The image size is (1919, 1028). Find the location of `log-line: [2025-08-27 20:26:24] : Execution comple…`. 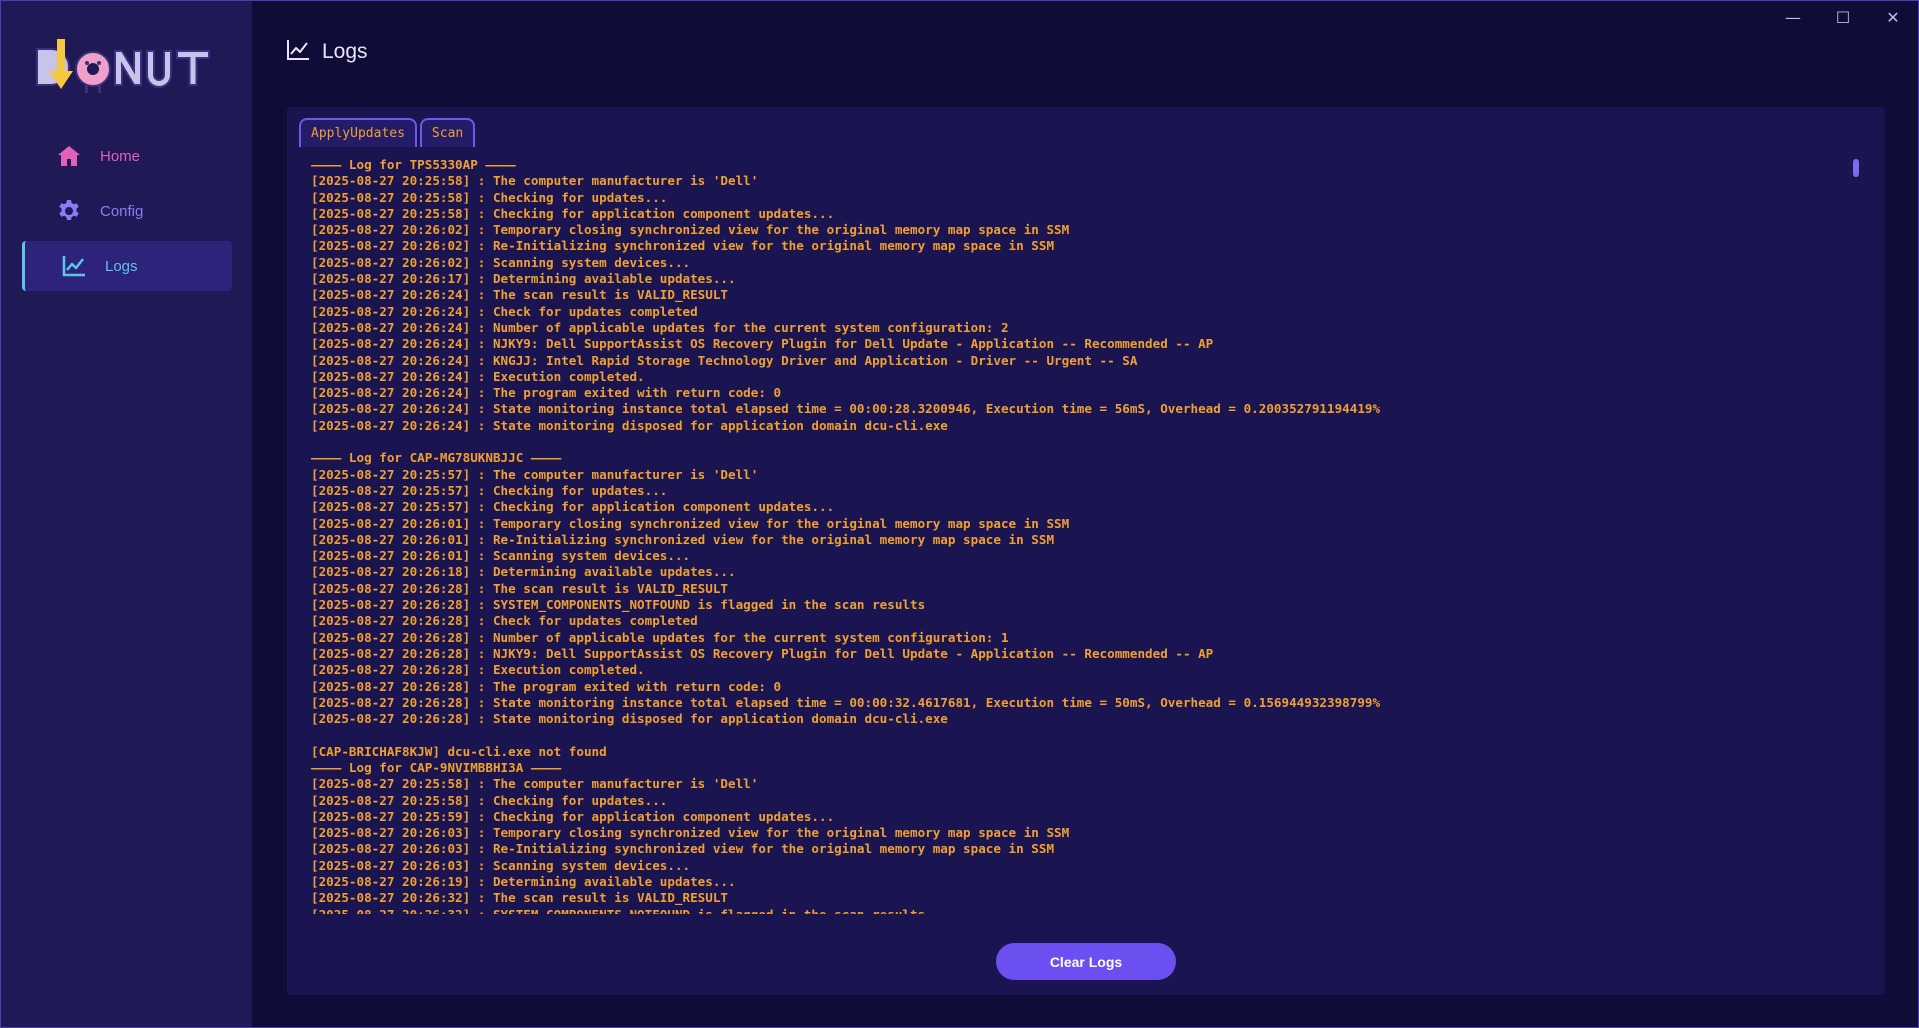

log-line: [2025-08-27 20:26:24] : Execution comple… is located at coordinates (478, 376).